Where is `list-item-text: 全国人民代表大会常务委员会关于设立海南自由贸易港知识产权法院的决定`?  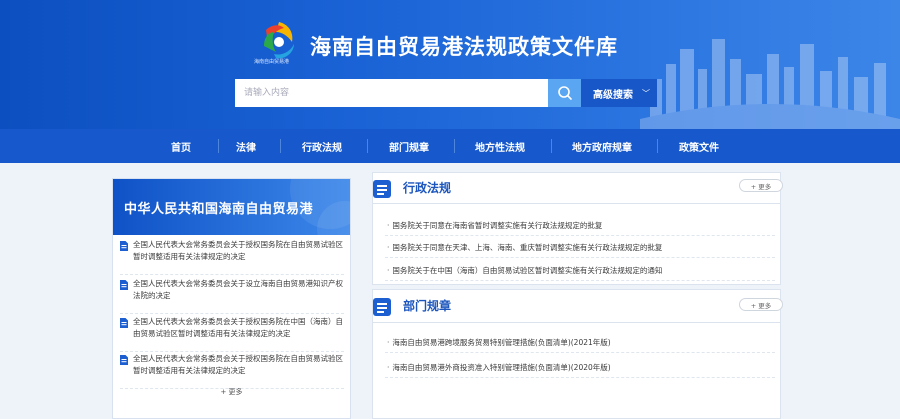
list-item-text: 全国人民代表大会常务委员会关于设立海南自由贸易港知识产权法院的决定 is located at coordinates (238, 289).